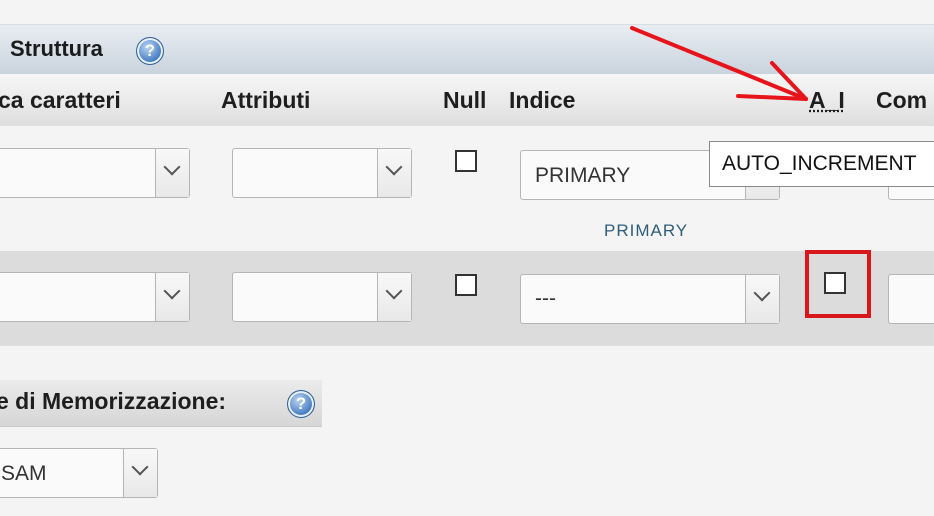 The width and height of the screenshot is (934, 516). What do you see at coordinates (140, 473) in the screenshot?
I see `chevron-down-icon` at bounding box center [140, 473].